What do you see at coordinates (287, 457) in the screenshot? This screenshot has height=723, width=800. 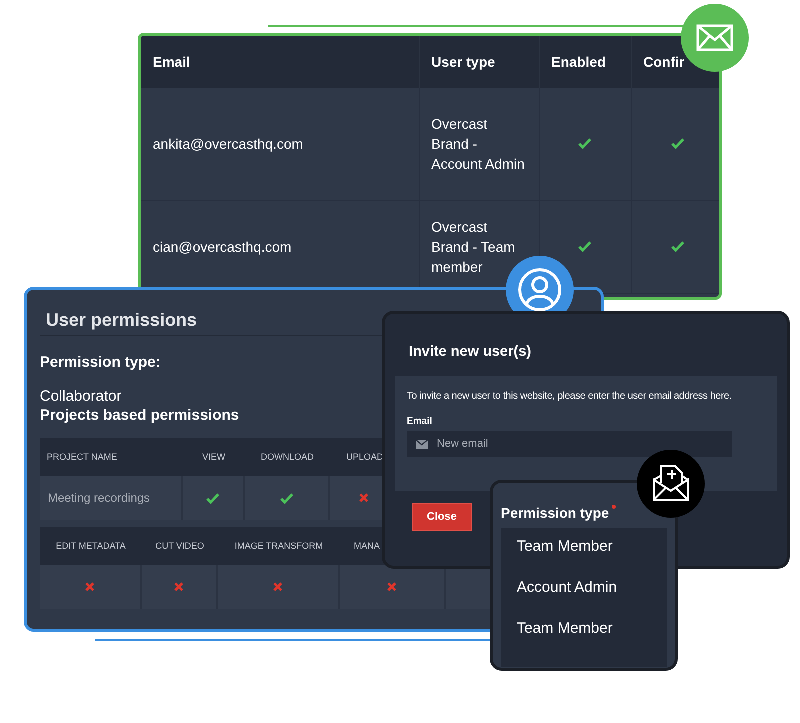 I see `column-header: DOWNLOAD` at bounding box center [287, 457].